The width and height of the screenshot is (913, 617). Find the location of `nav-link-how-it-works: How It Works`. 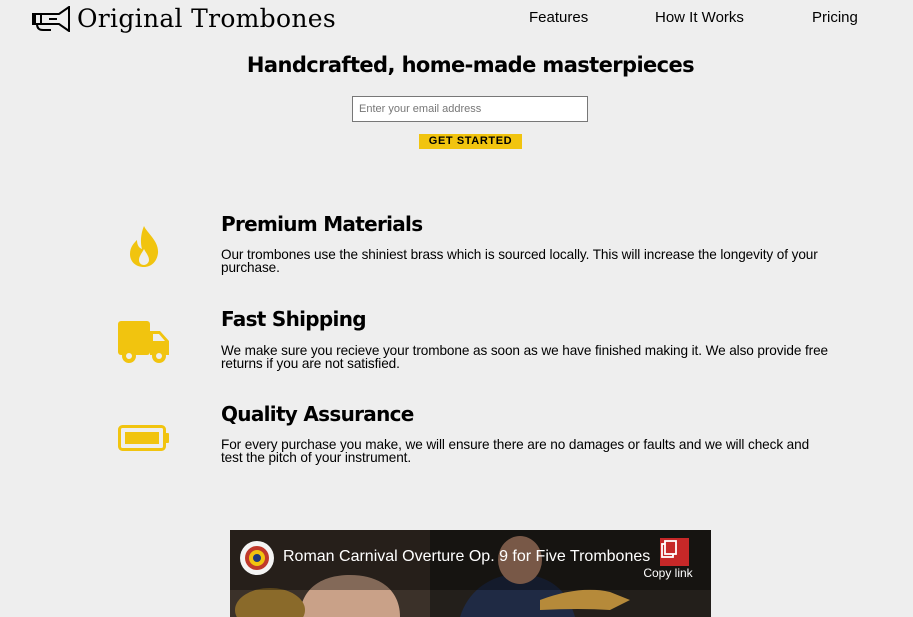

nav-link-how-it-works: How It Works is located at coordinates (699, 17).